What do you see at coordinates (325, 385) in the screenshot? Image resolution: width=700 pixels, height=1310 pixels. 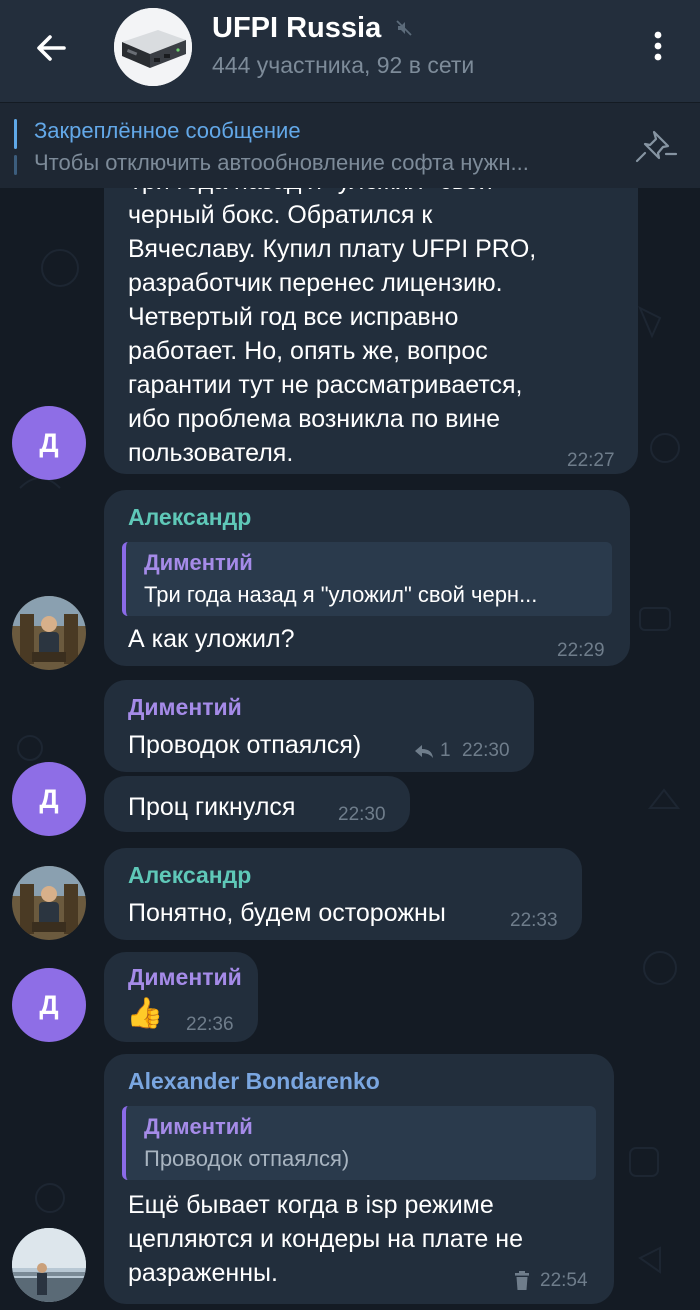 I see `message-line: гарантии тут не рассматривается,` at bounding box center [325, 385].